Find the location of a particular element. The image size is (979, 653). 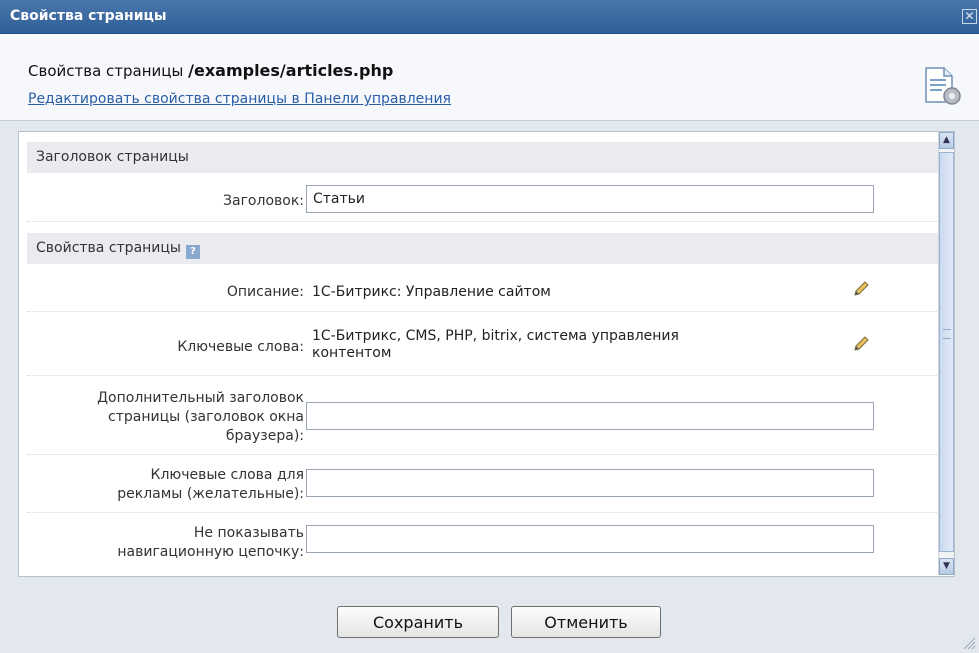

dialog-titlebar: Свойства страницы ✕ is located at coordinates (489, 17).